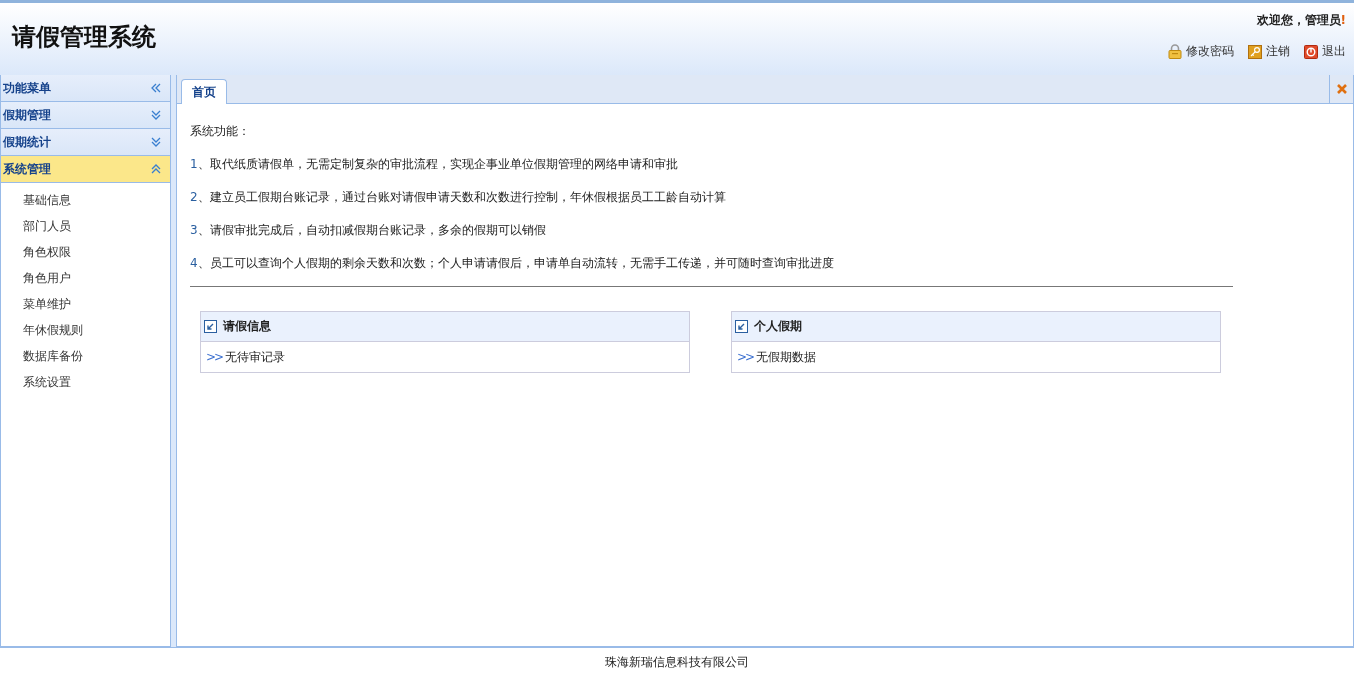  Describe the element at coordinates (1255, 51) in the screenshot. I see `key-icon` at that location.